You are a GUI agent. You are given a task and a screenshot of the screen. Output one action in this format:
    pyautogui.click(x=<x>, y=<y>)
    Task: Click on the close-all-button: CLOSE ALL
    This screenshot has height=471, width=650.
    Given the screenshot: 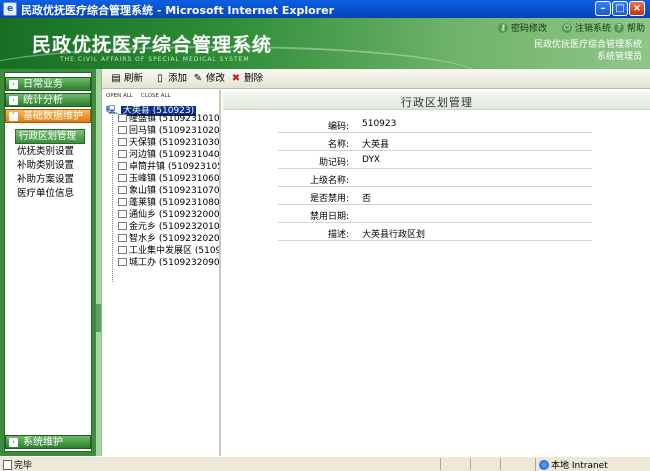 What is the action you would take?
    pyautogui.click(x=156, y=96)
    